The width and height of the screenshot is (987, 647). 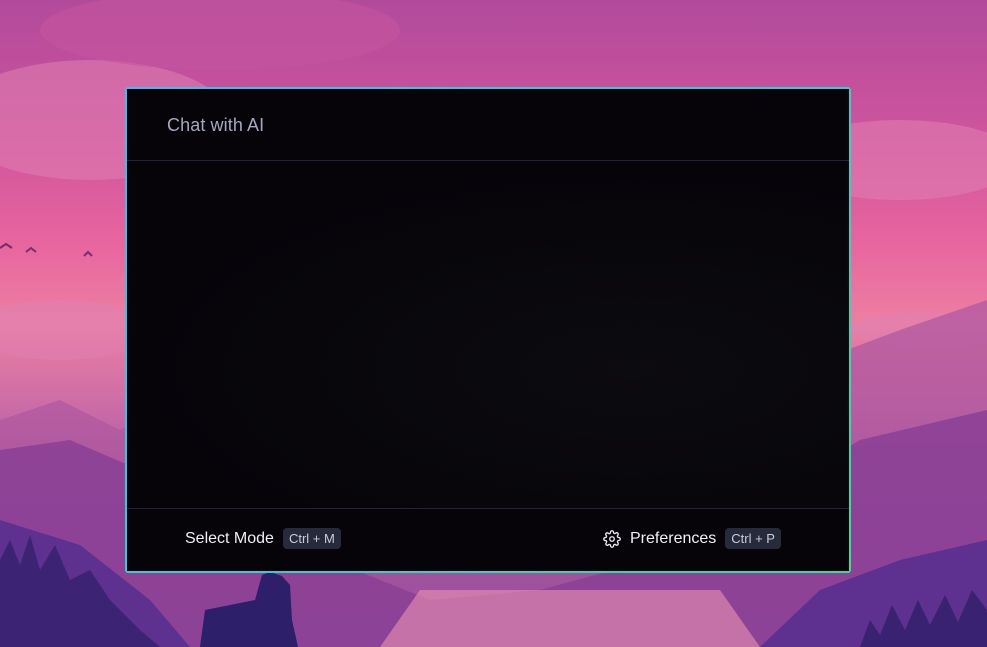 What do you see at coordinates (753, 538) in the screenshot?
I see `preferences-shortcut: Ctrl + P` at bounding box center [753, 538].